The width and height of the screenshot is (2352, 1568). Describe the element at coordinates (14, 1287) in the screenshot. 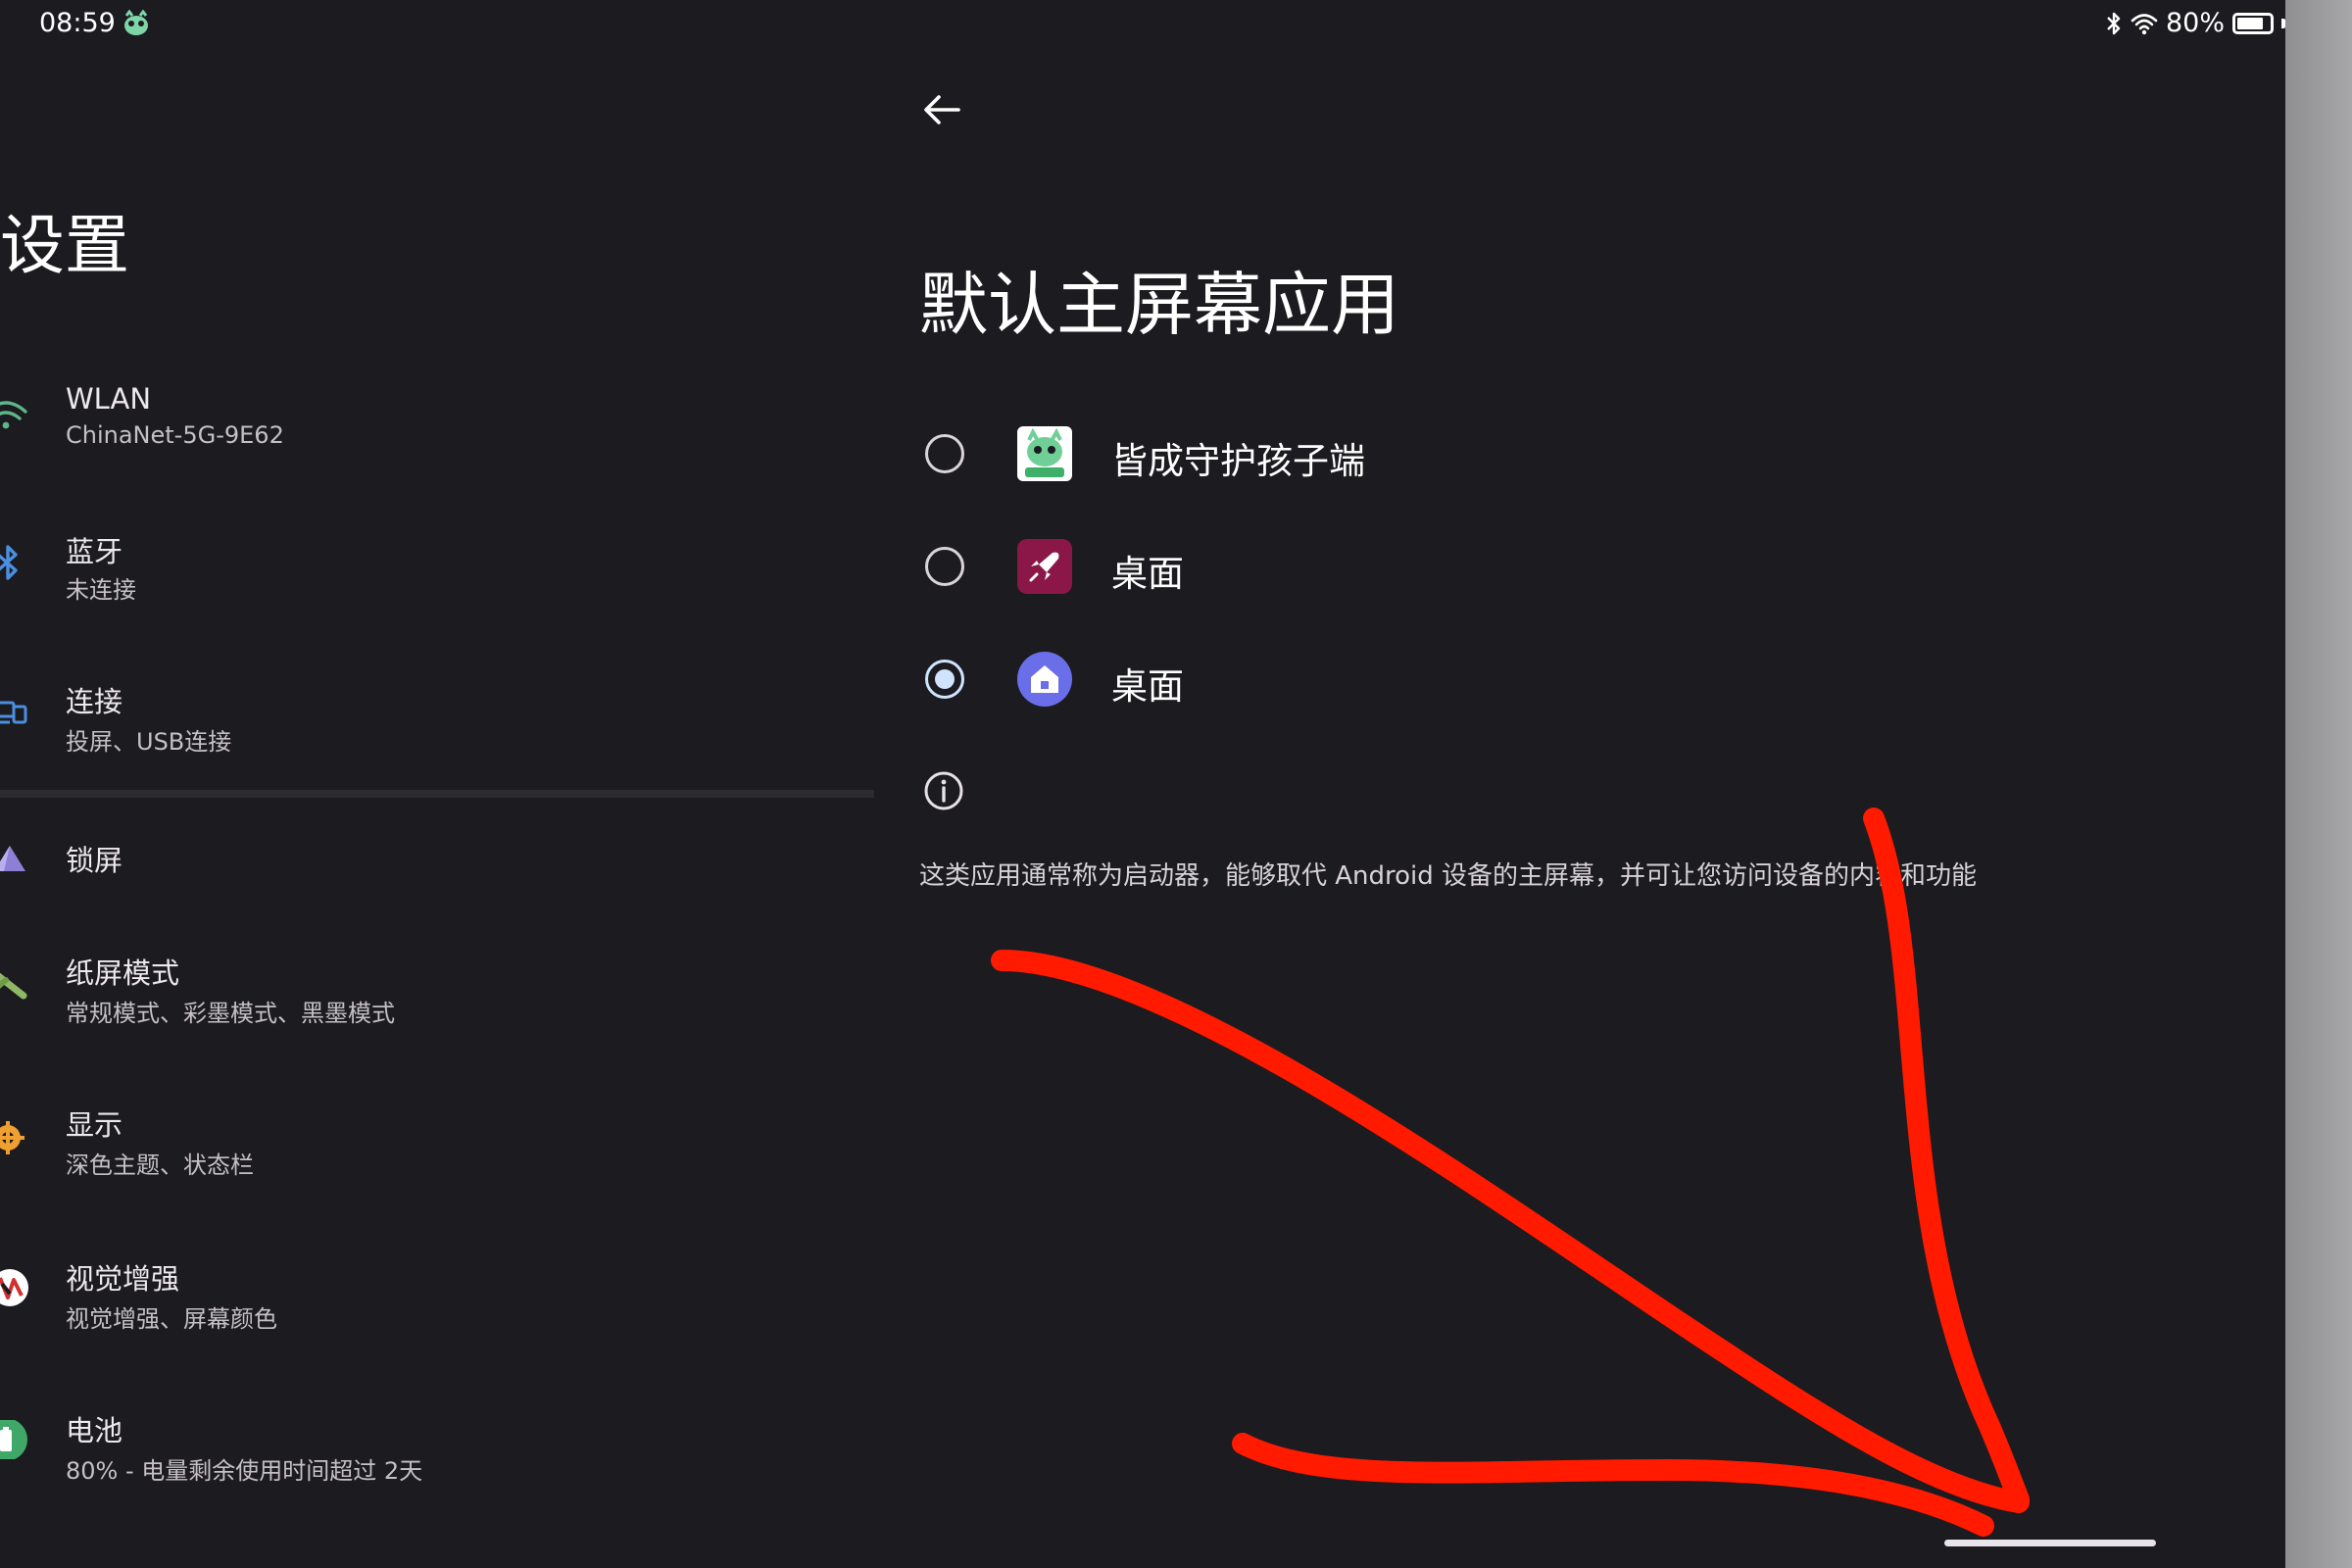

I see `visual-enhance-icon` at that location.